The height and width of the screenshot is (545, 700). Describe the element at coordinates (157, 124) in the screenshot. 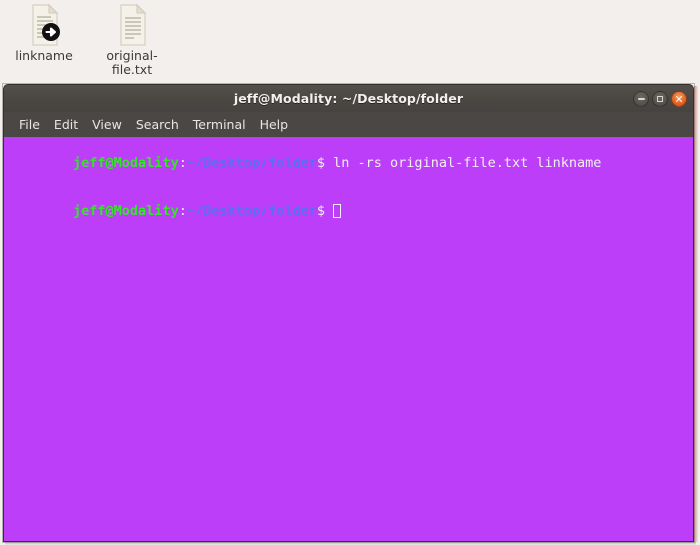

I see `menu-item-search: Search` at that location.